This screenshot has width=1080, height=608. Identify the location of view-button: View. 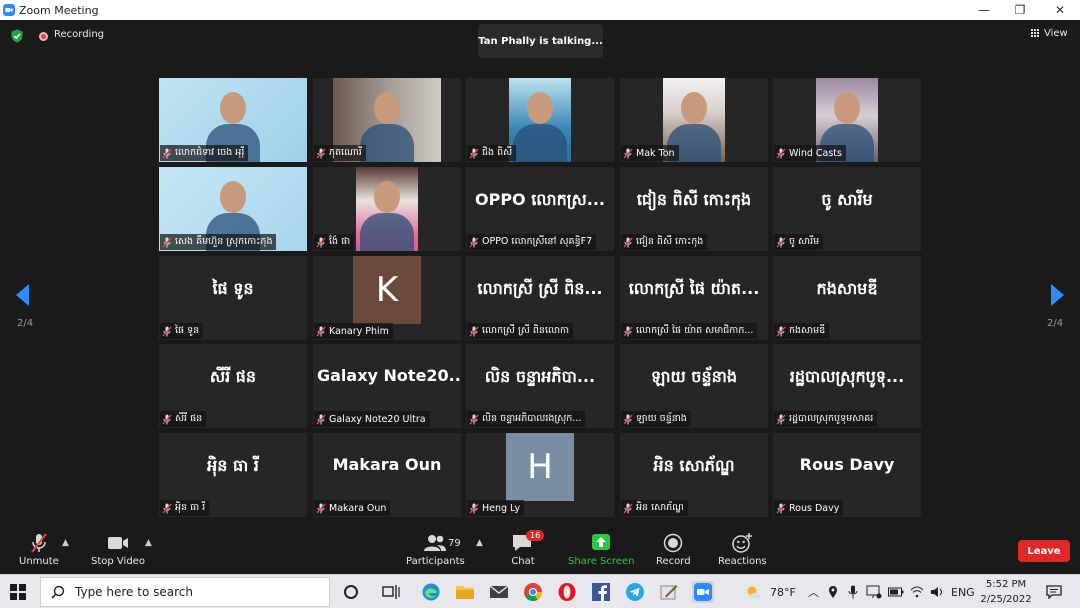
(1049, 33).